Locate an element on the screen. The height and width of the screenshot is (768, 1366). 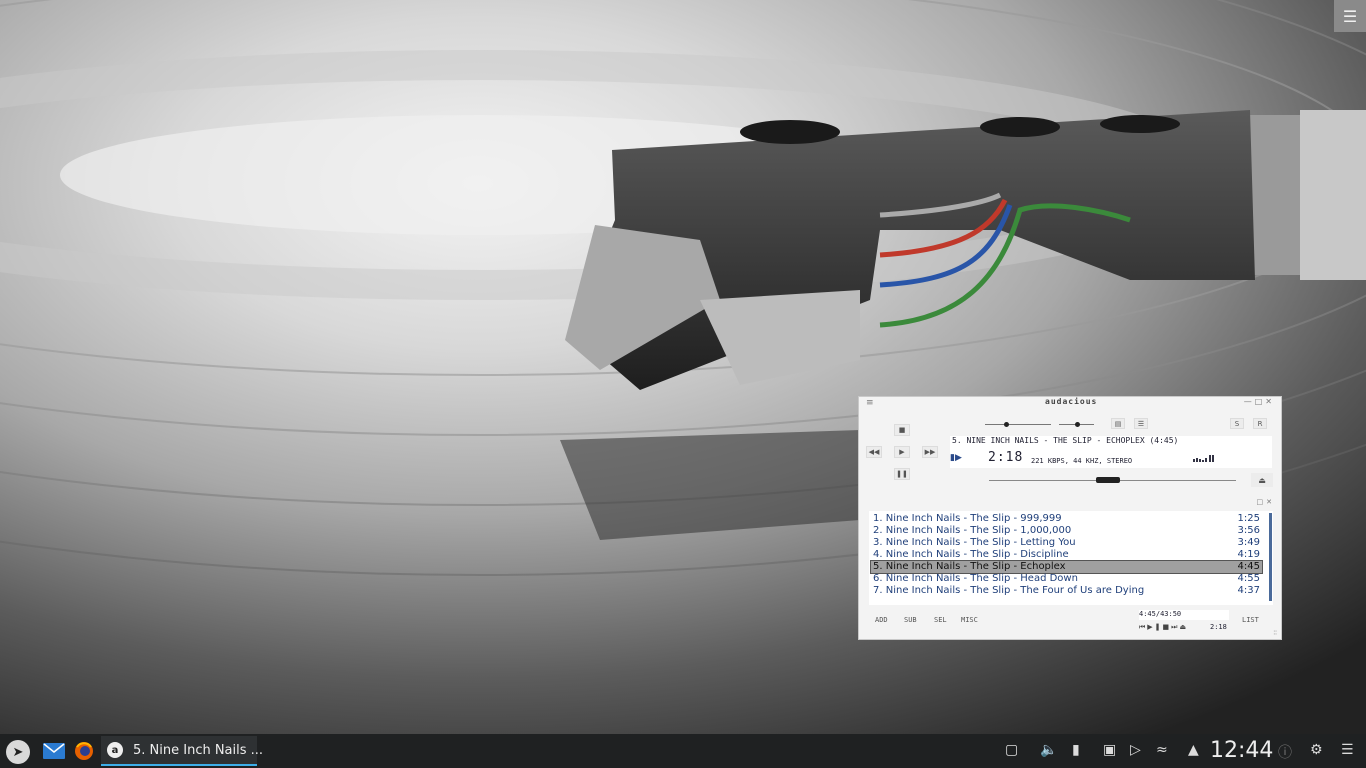
repeat-button: R is located at coordinates (1260, 423).